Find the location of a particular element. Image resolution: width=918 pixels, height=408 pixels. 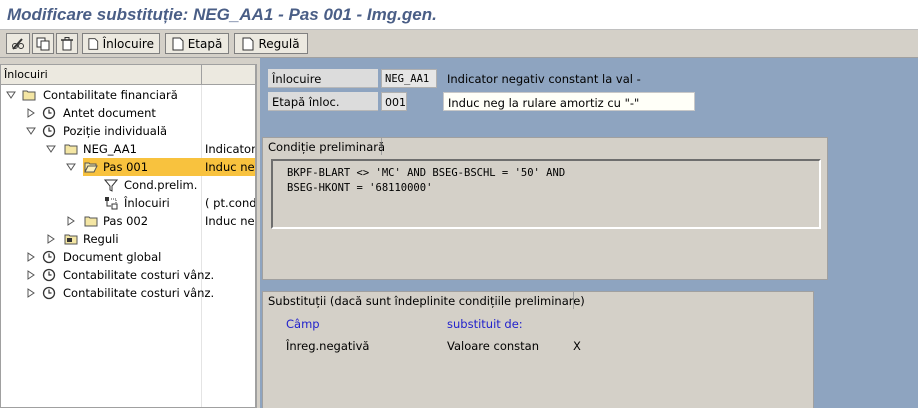

tree-node-document-global: Document global is located at coordinates (128, 257).